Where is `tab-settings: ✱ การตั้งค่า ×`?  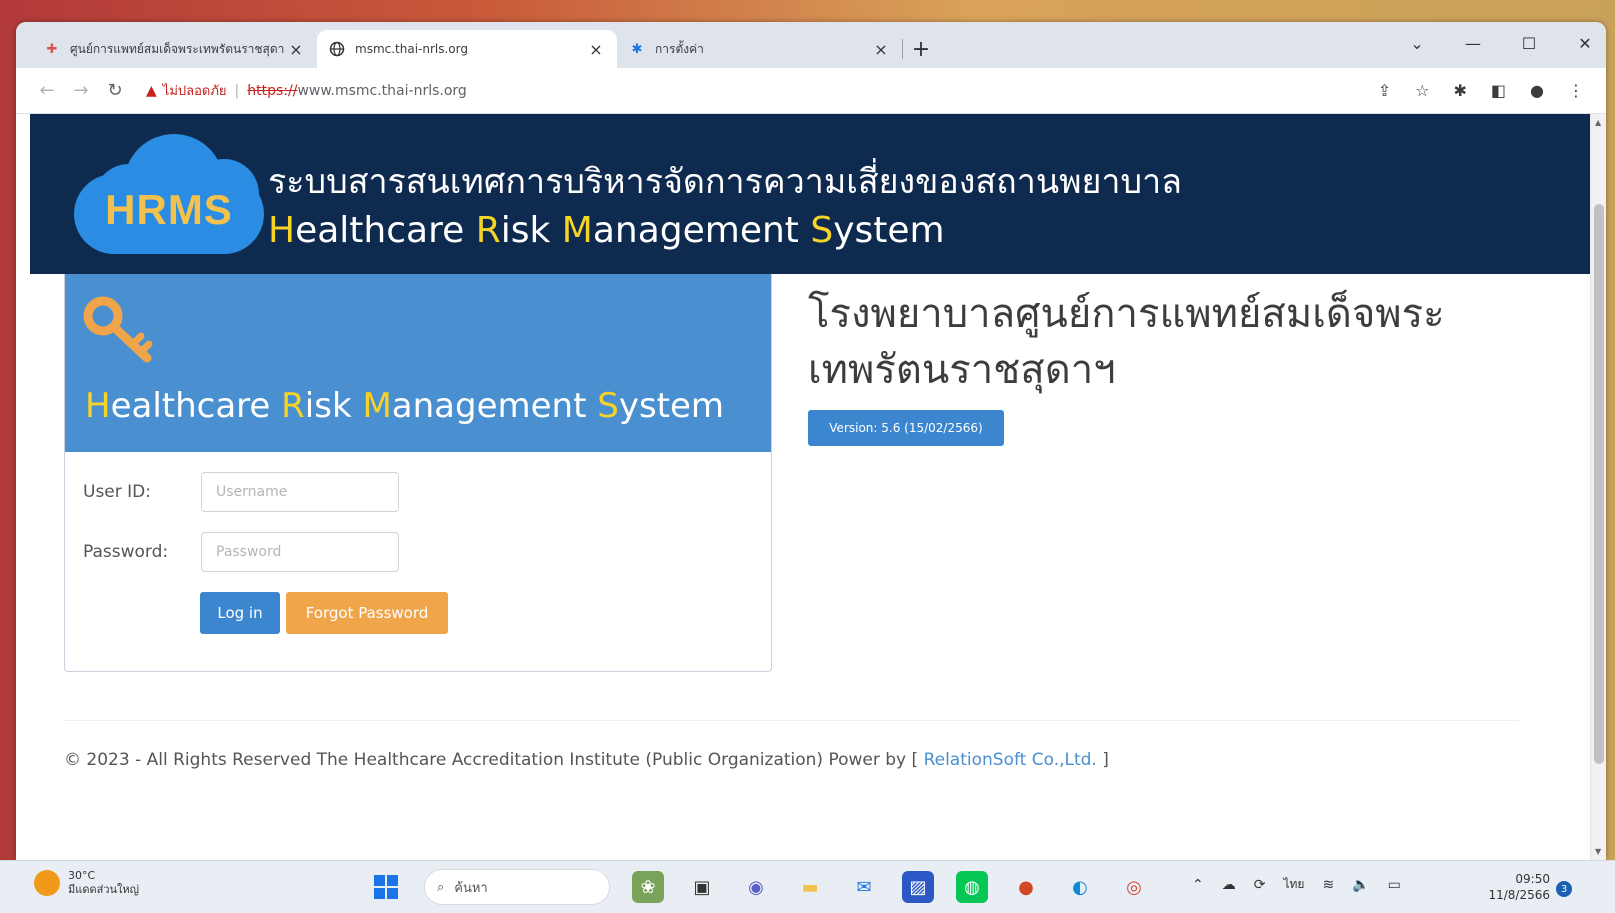
tab-settings: ✱ การตั้งค่า × is located at coordinates (759, 49).